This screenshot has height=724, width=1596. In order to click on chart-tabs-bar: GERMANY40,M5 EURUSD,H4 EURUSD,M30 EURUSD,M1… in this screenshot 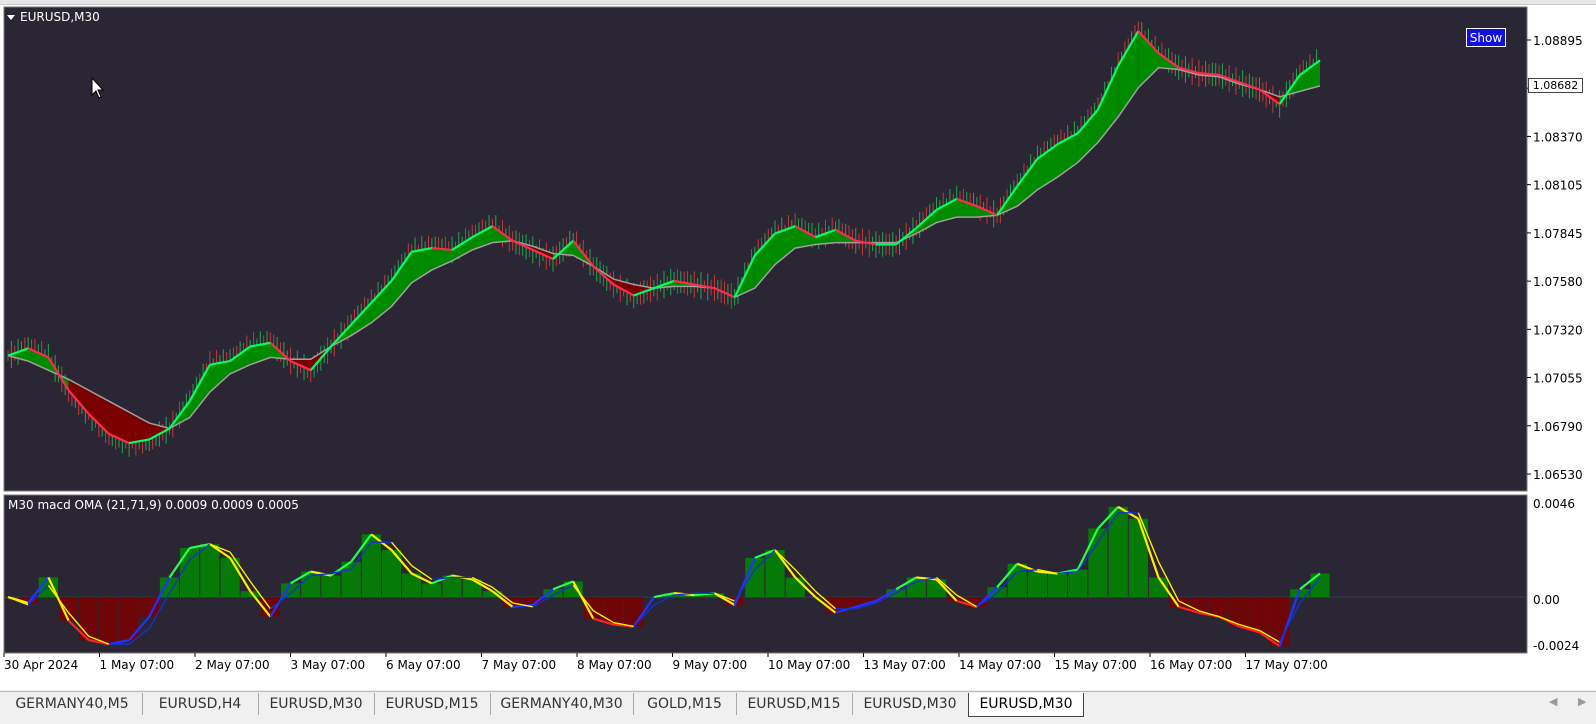, I will do `click(798, 707)`.